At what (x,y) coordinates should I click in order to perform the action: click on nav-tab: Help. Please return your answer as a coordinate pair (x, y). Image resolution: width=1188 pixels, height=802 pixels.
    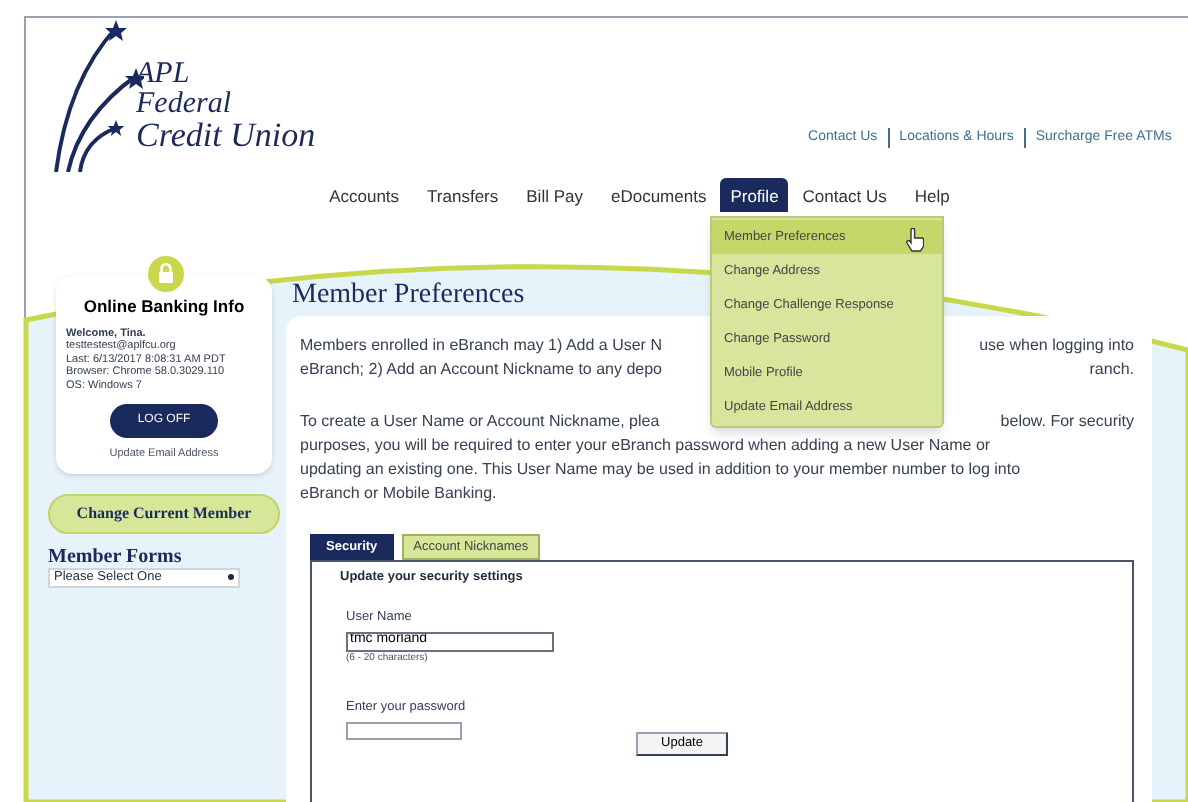
    Looking at the image, I should click on (932, 198).